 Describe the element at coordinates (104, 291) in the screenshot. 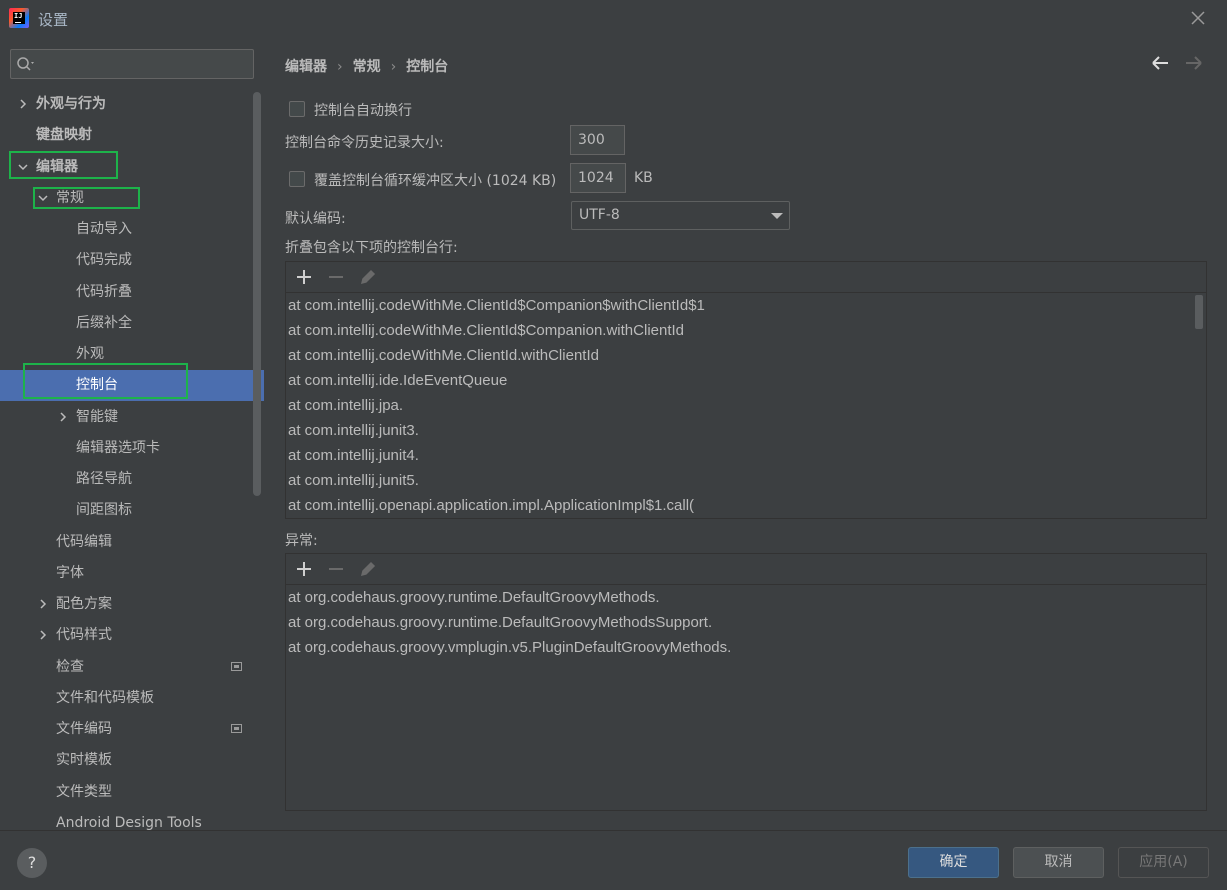

I see `sidebar-item-label: 代码折叠` at that location.